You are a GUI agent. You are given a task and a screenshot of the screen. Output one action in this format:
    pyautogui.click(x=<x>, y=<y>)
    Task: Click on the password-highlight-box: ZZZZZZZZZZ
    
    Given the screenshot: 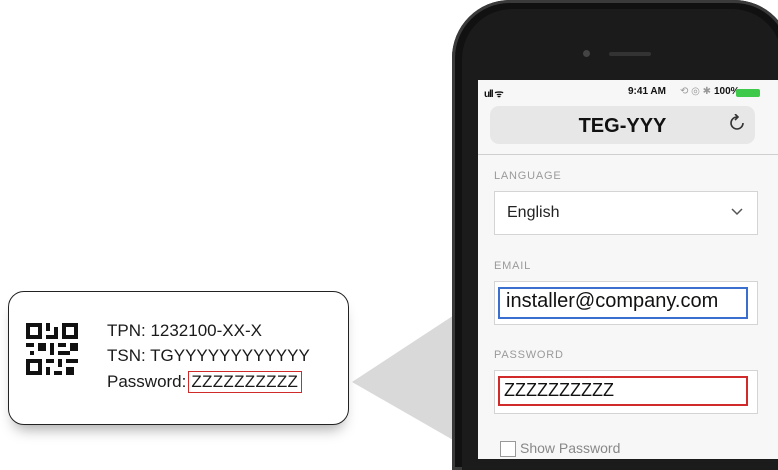 What is the action you would take?
    pyautogui.click(x=623, y=391)
    